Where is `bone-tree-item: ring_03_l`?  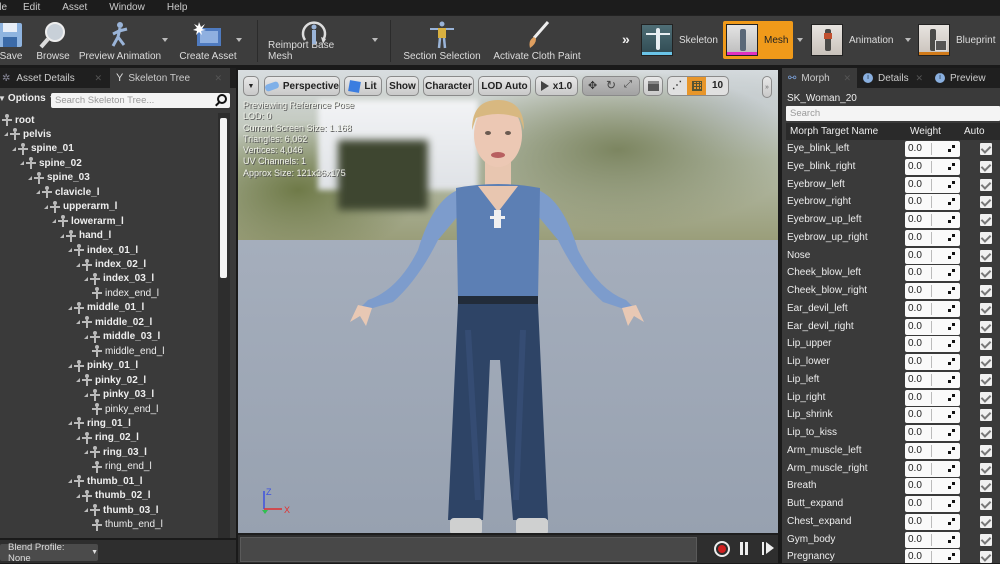 bone-tree-item: ring_03_l is located at coordinates (115, 452).